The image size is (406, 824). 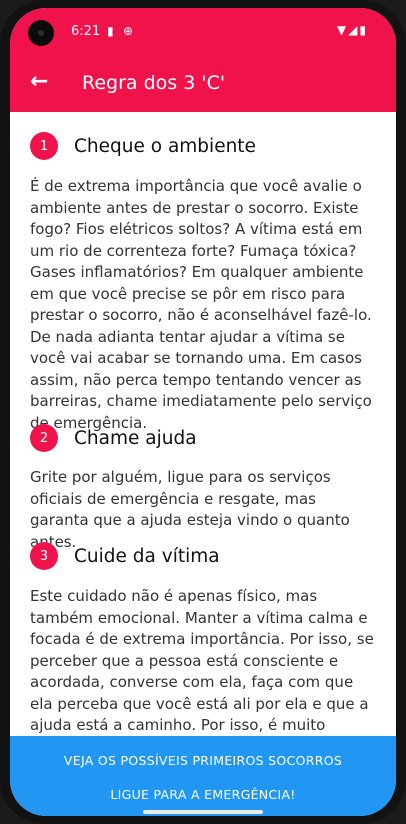 I want to click on camera-lens, so click(x=41, y=33).